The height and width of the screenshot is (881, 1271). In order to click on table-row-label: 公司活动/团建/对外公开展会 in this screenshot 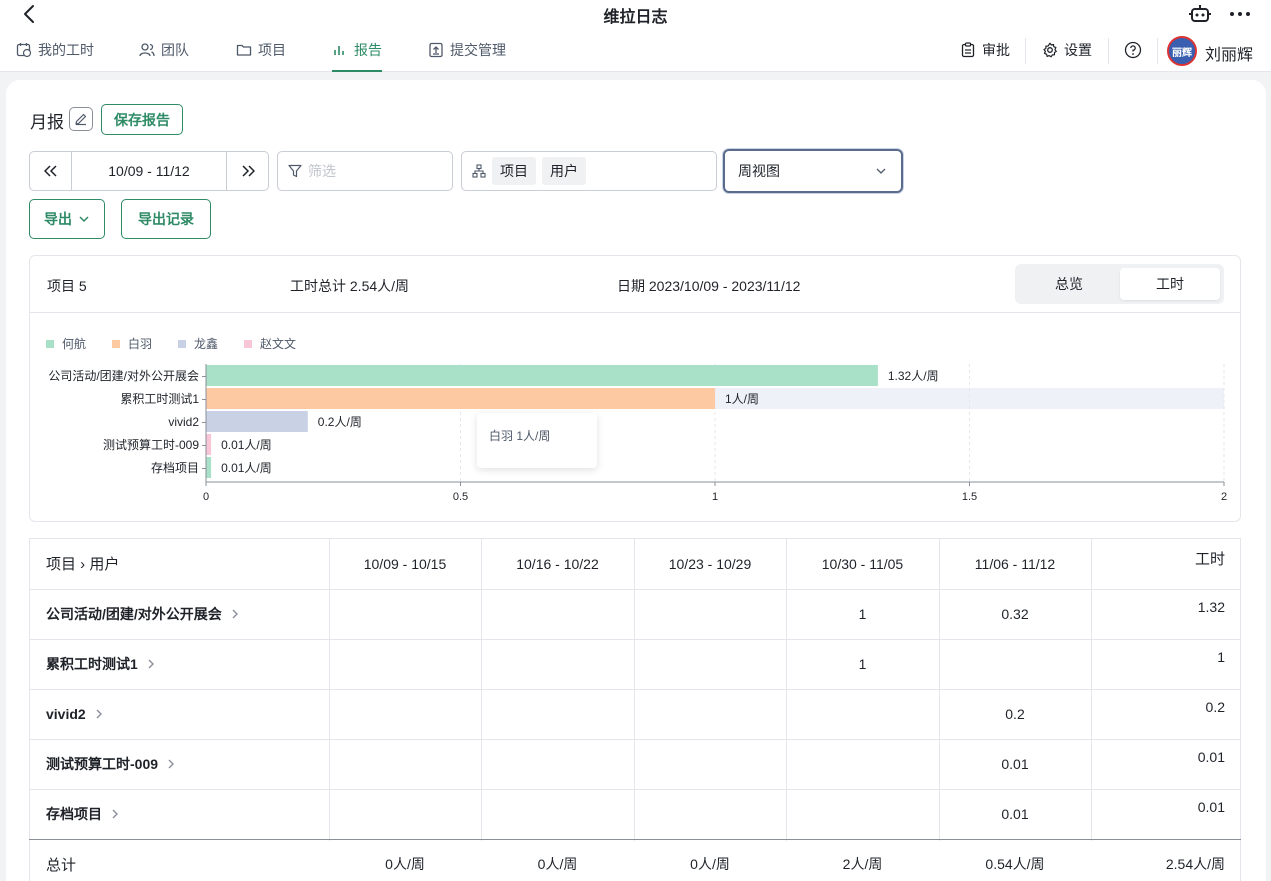, I will do `click(143, 614)`.